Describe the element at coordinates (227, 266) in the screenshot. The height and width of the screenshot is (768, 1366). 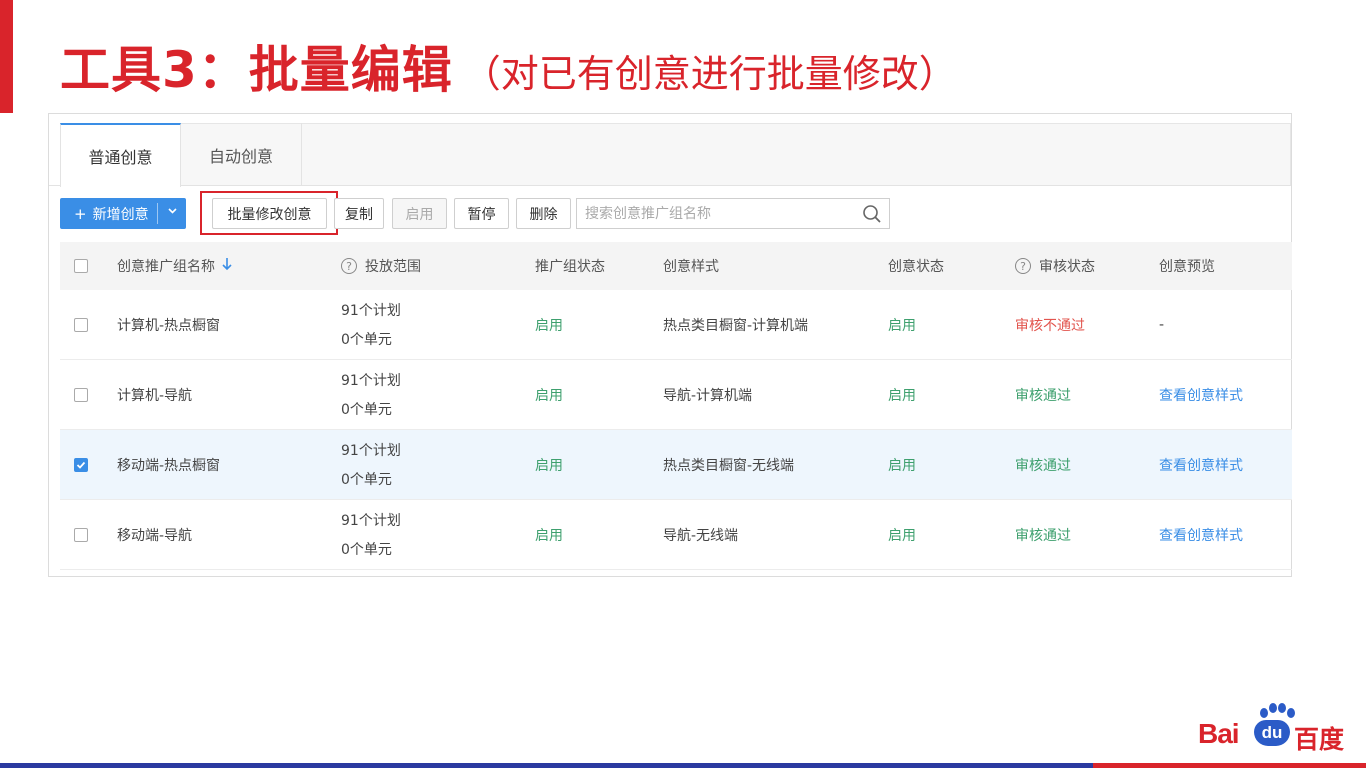
I see `sort-down-icon` at that location.